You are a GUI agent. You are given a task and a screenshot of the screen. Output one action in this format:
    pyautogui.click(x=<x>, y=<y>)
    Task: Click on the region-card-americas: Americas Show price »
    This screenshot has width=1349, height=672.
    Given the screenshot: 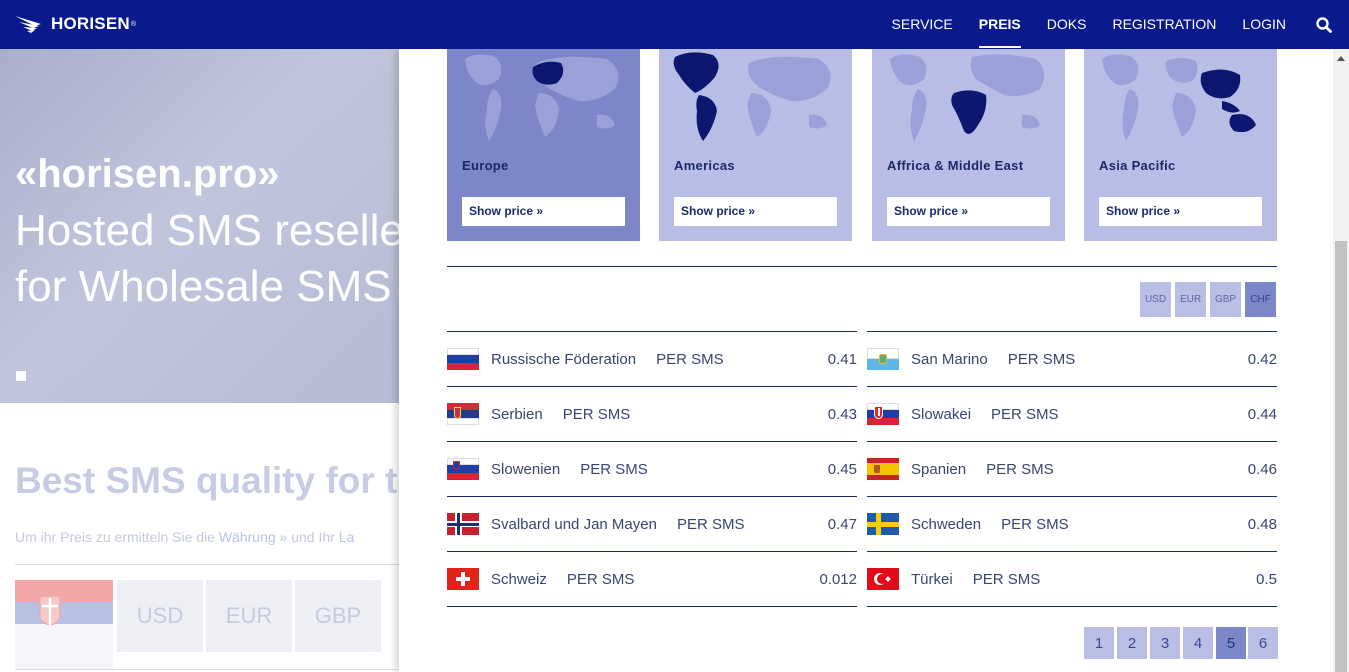 What is the action you would take?
    pyautogui.click(x=755, y=145)
    